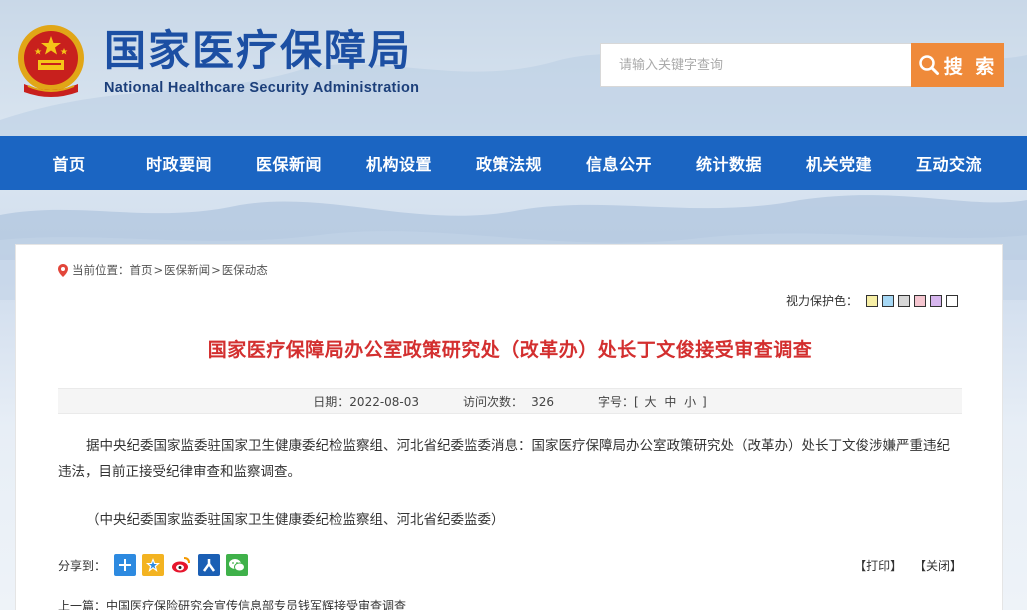 Image resolution: width=1027 pixels, height=610 pixels. What do you see at coordinates (153, 565) in the screenshot?
I see `share-qzone-icon` at bounding box center [153, 565].